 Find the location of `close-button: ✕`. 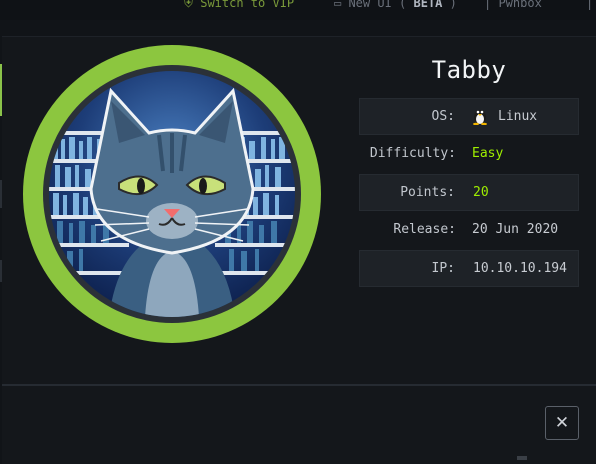

close-button: ✕ is located at coordinates (562, 423).